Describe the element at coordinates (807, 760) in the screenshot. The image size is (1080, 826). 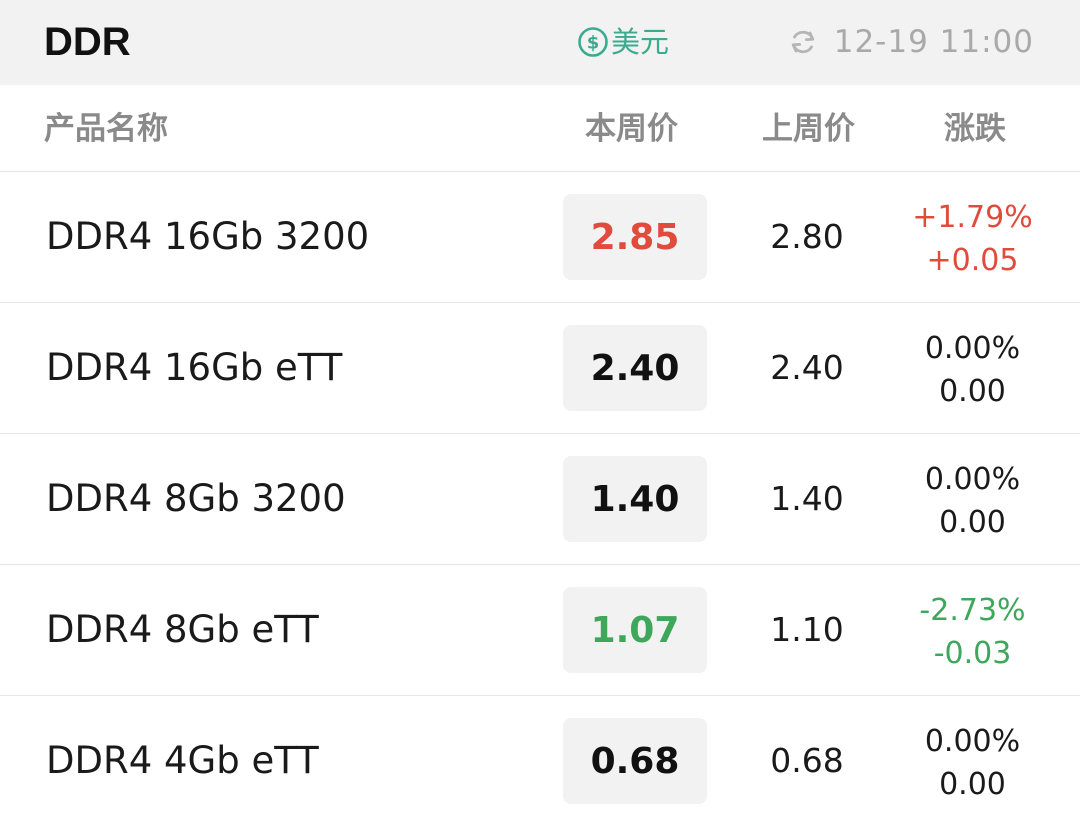
I see `last-week-price: 0.68` at that location.